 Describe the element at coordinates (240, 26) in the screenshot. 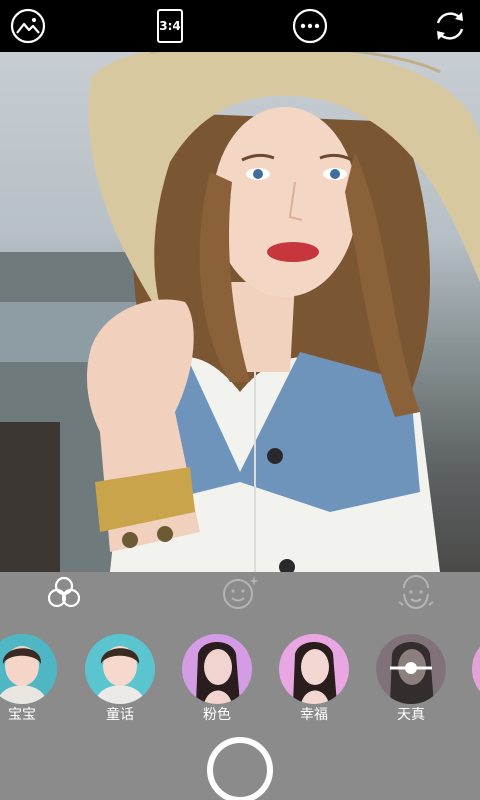

I see `top-toolbar: 3:4` at that location.